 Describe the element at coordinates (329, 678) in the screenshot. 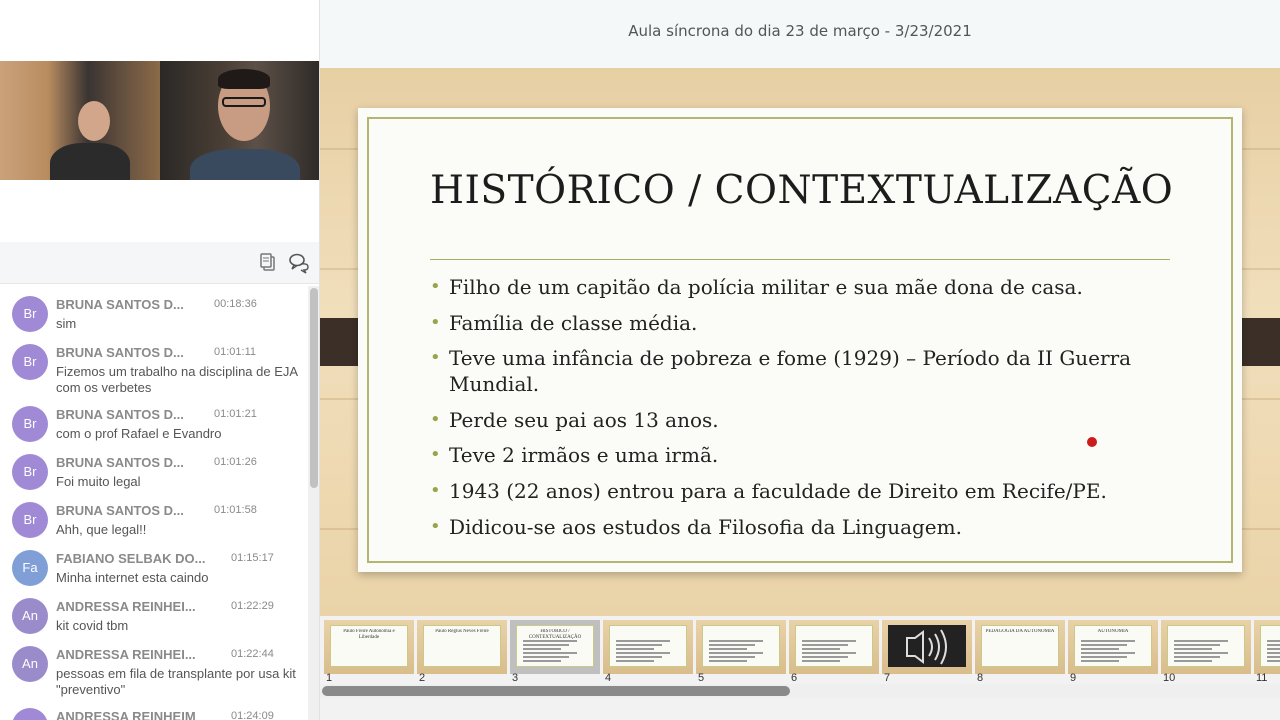

I see `thumbnail-number: 1` at that location.